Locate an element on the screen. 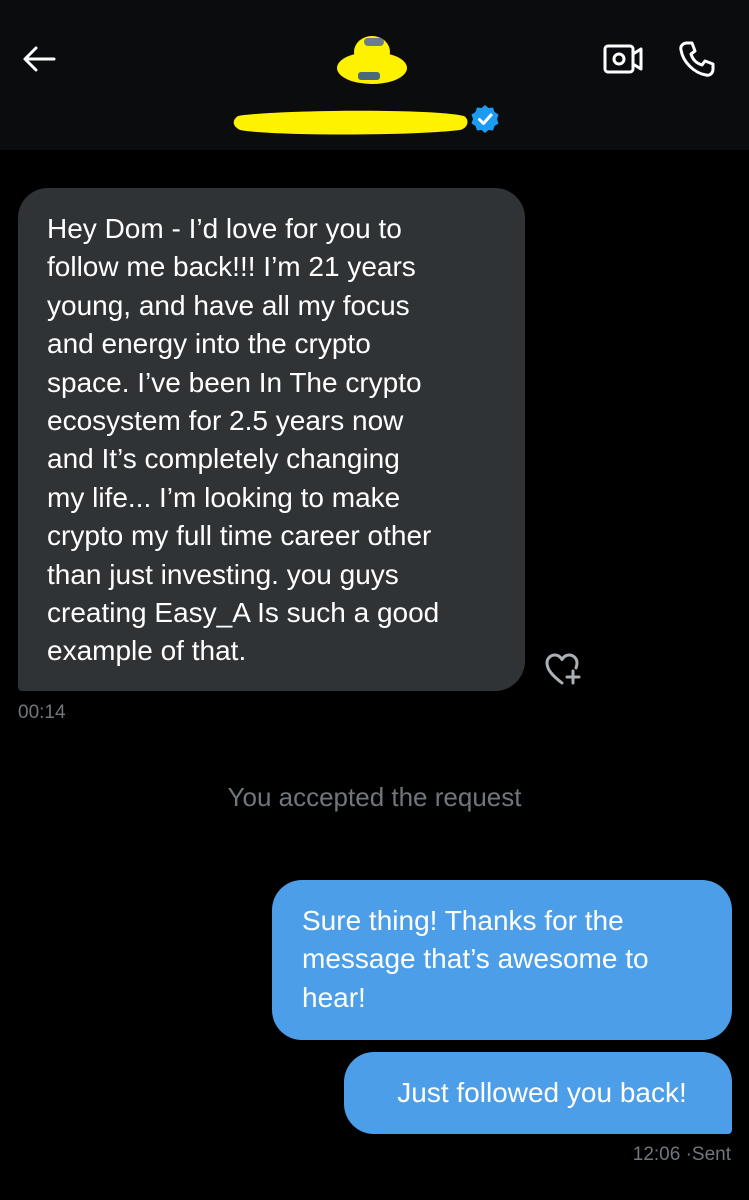 The height and width of the screenshot is (1200, 749). received-message-time: 00:14 is located at coordinates (42, 712).